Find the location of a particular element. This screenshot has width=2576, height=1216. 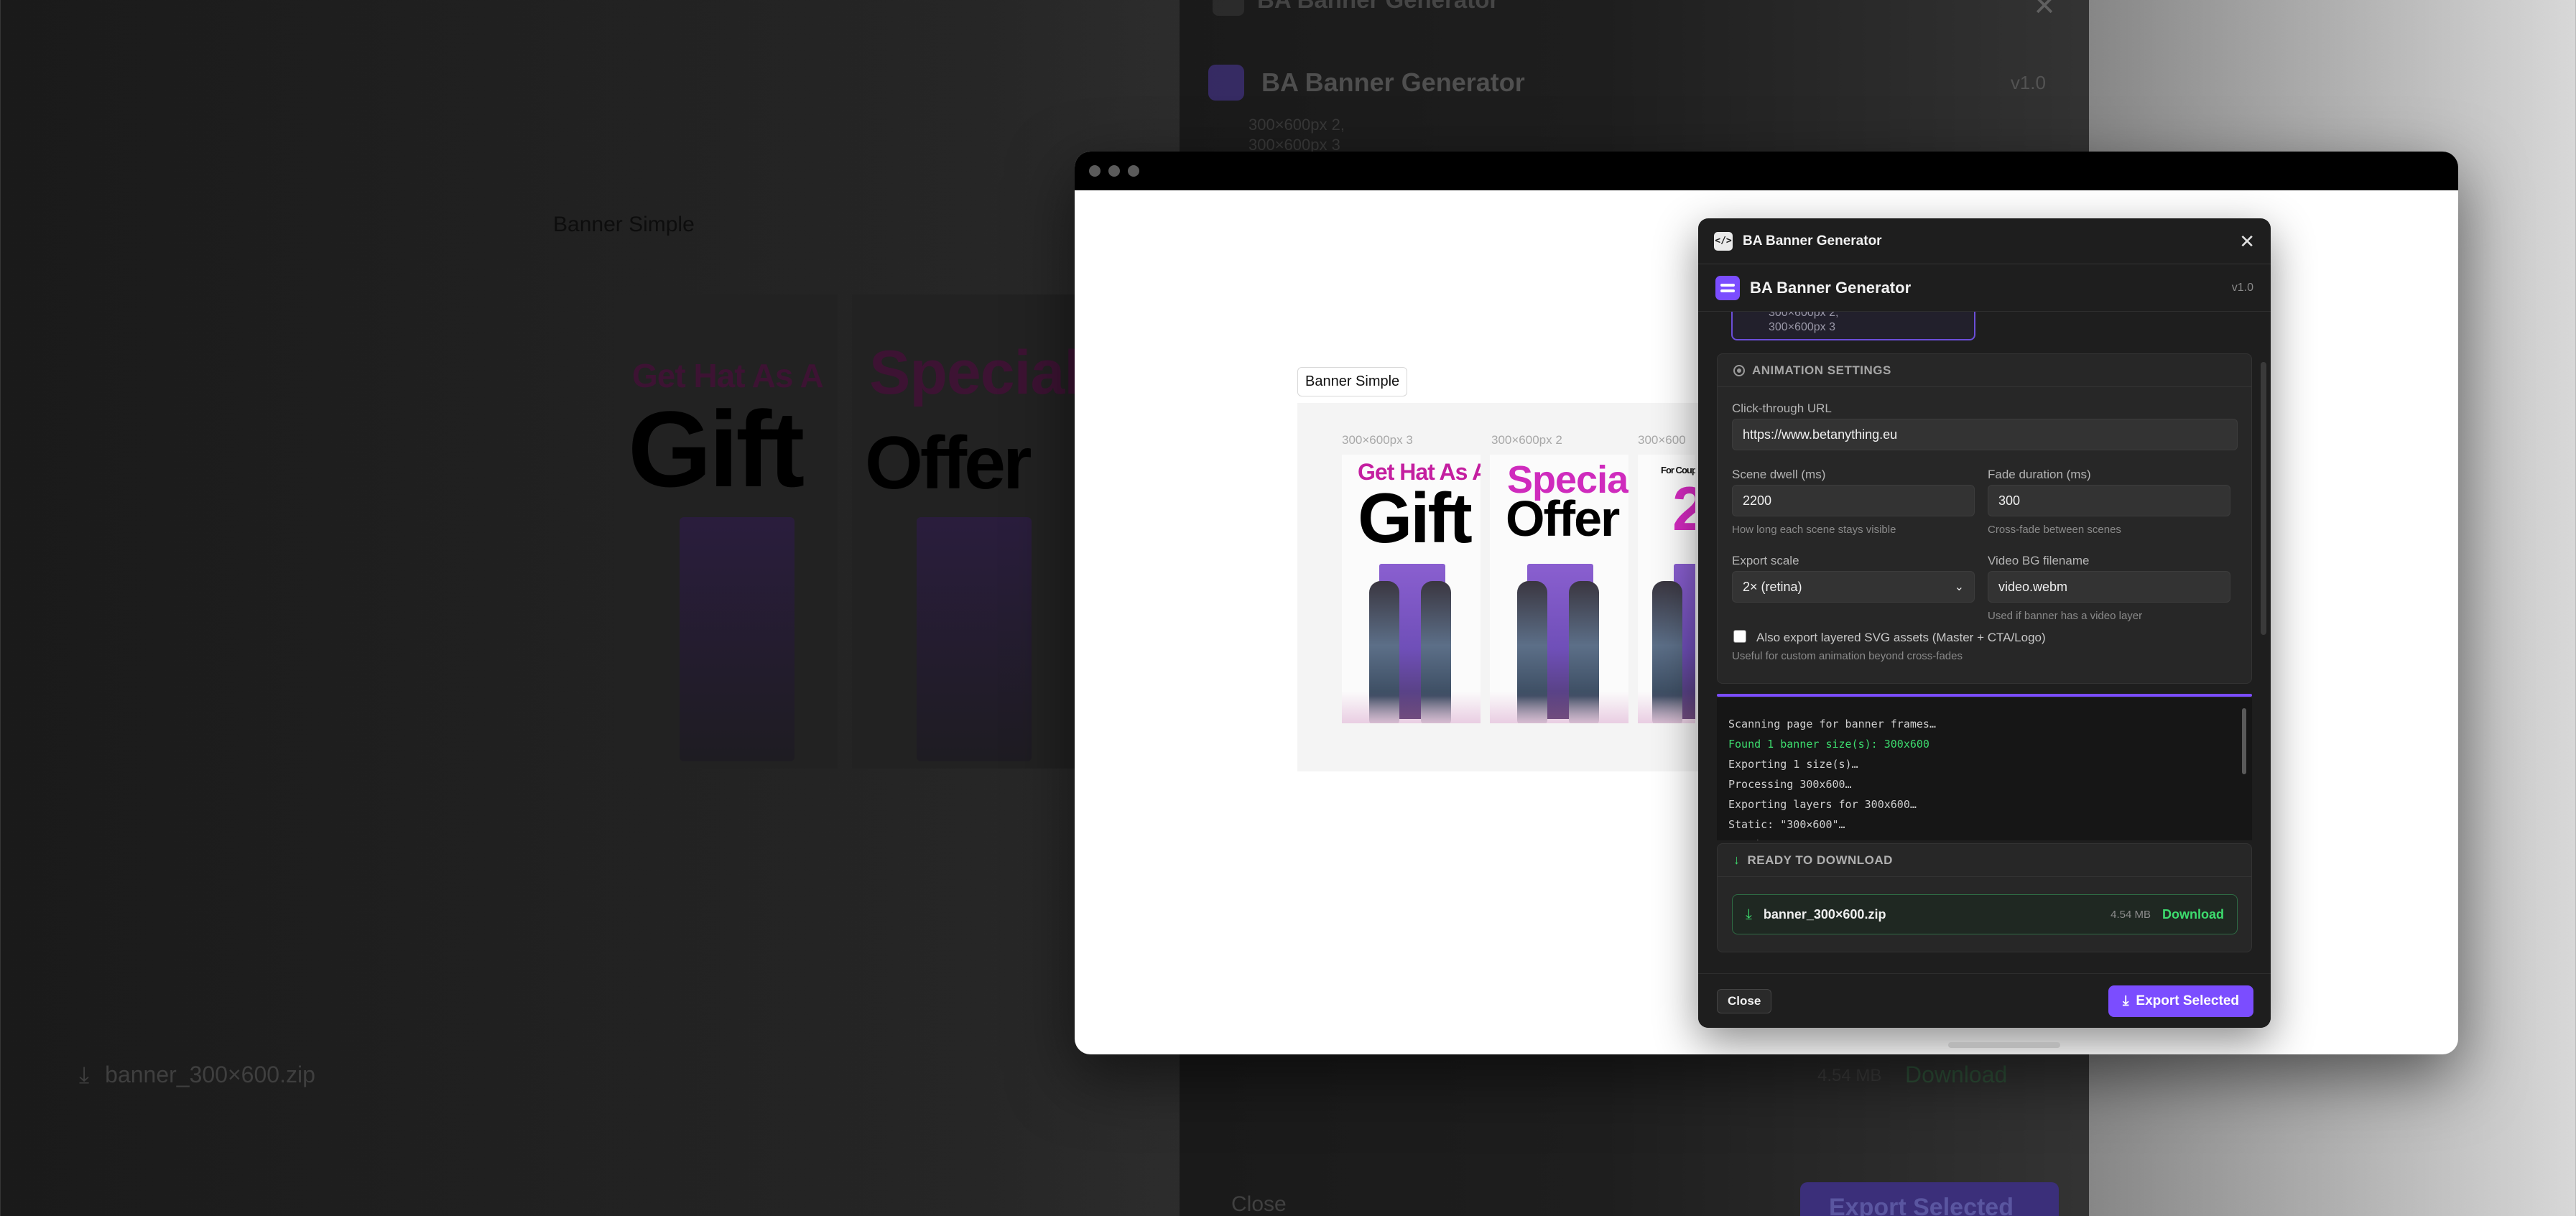

animation-settings-header: ANIMATION SETTINGS is located at coordinates (1984, 370).